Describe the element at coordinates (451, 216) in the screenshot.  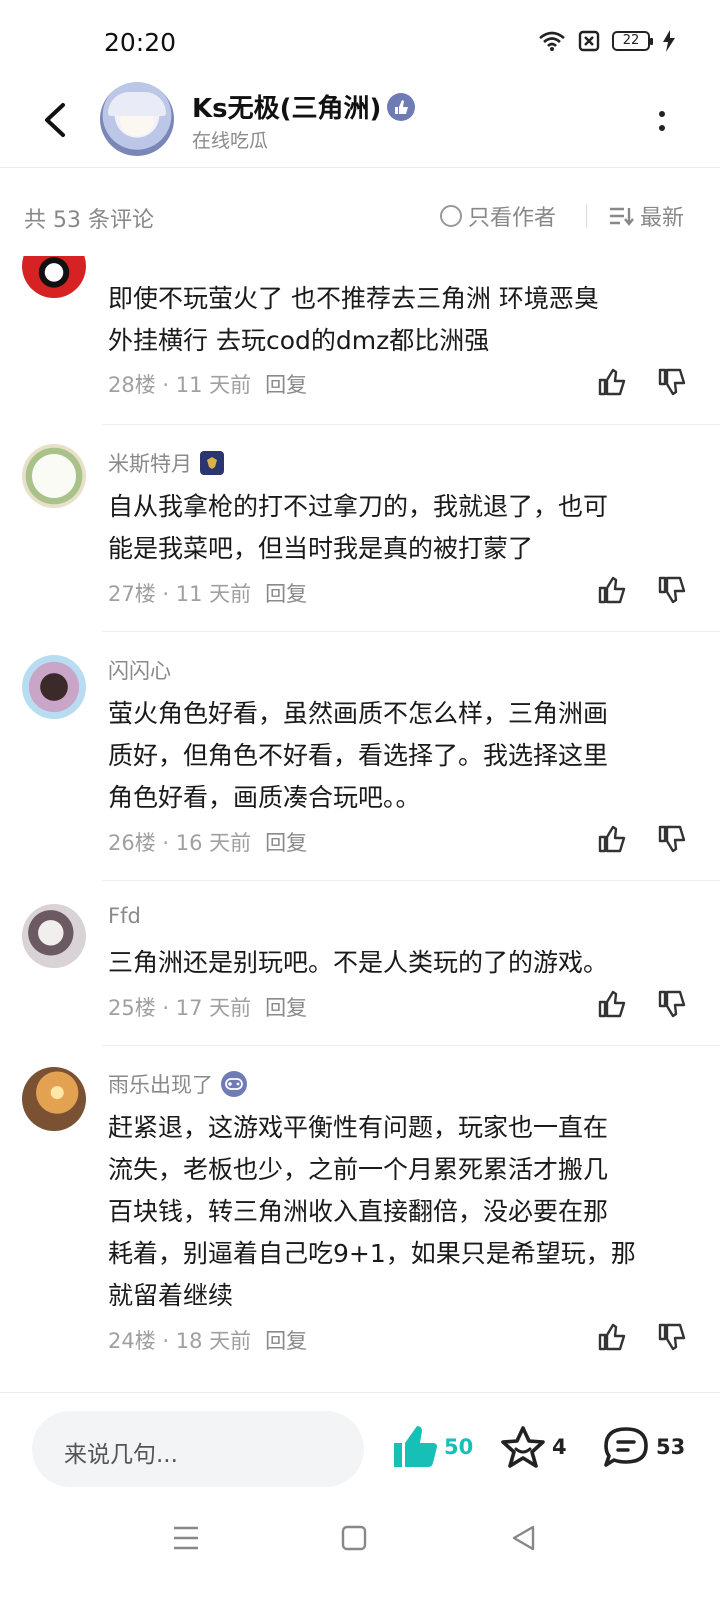
I see `radio-circle-icon` at that location.